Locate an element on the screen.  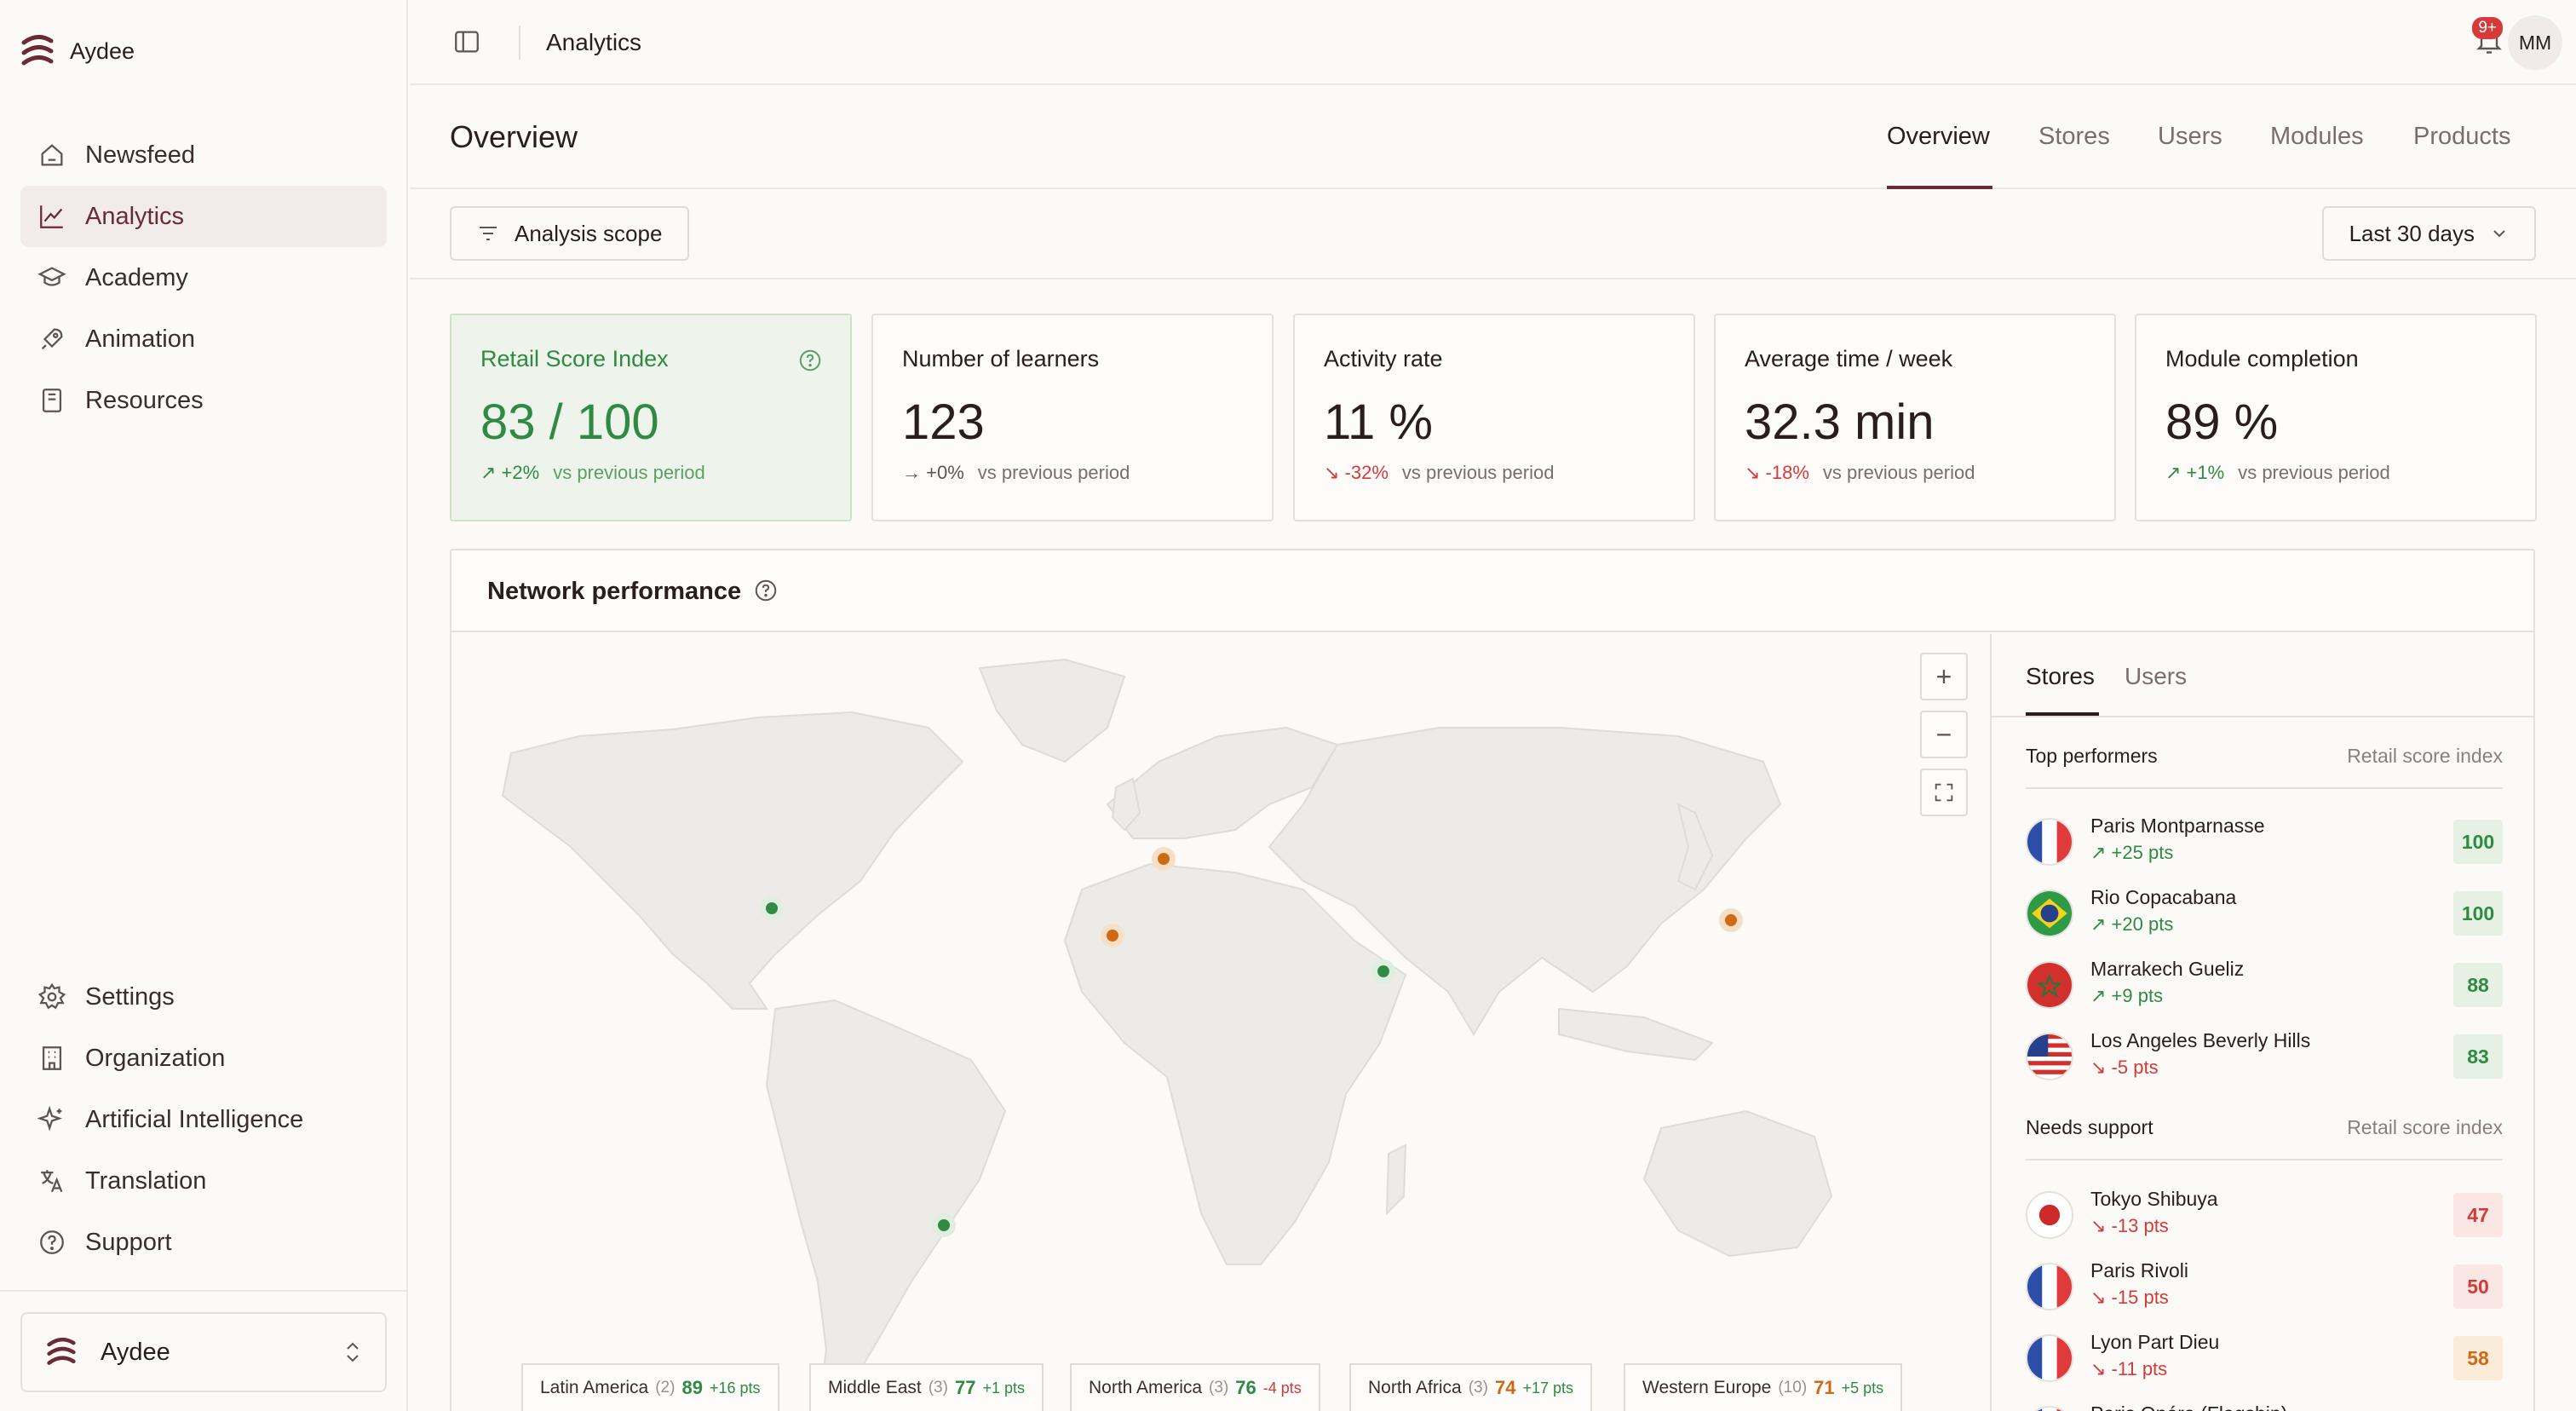
tab-users: Users is located at coordinates (2190, 137).